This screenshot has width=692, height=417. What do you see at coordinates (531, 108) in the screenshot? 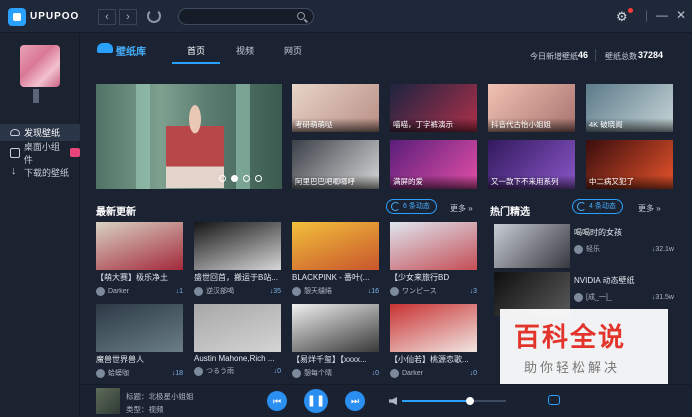
I see `featured-thumb: 抖音代古怡小姐姐` at bounding box center [531, 108].